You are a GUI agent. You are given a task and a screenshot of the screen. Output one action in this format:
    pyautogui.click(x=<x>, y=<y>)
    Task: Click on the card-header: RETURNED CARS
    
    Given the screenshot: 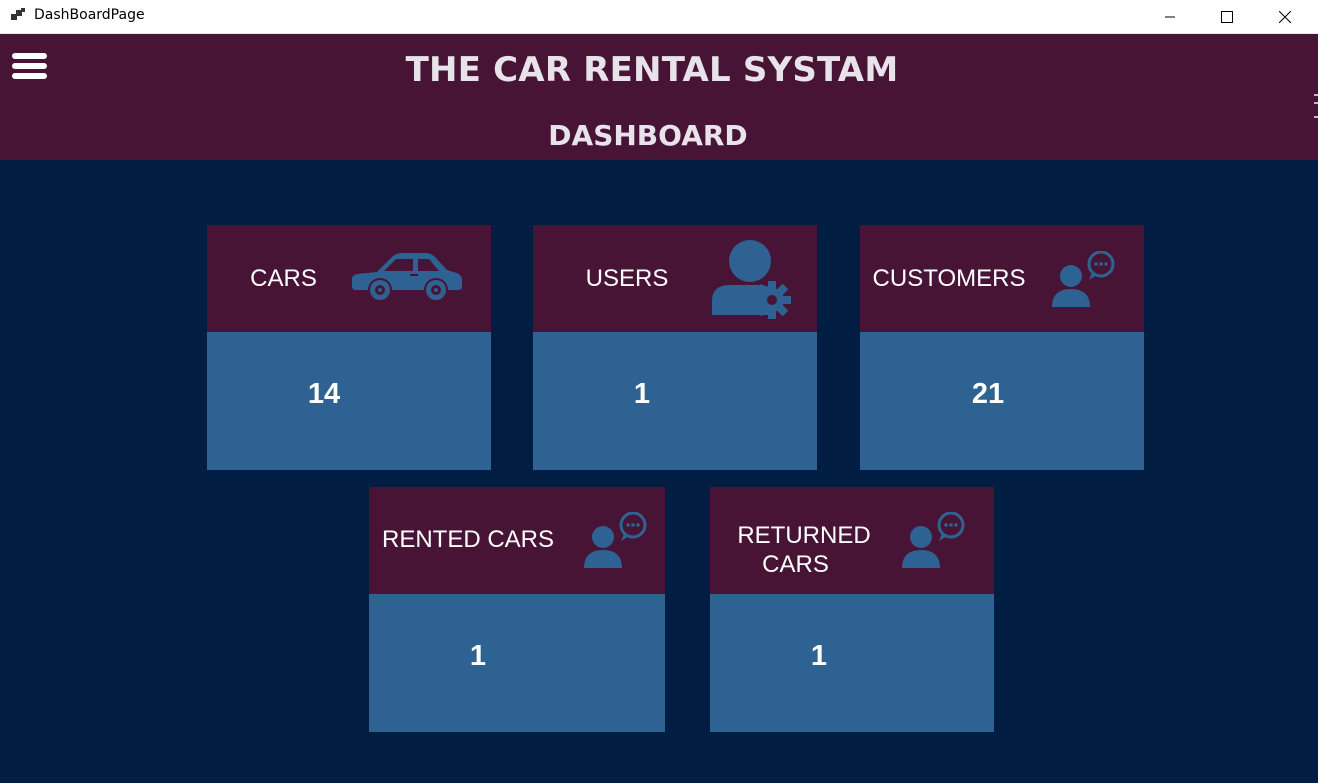 What is the action you would take?
    pyautogui.click(x=852, y=540)
    